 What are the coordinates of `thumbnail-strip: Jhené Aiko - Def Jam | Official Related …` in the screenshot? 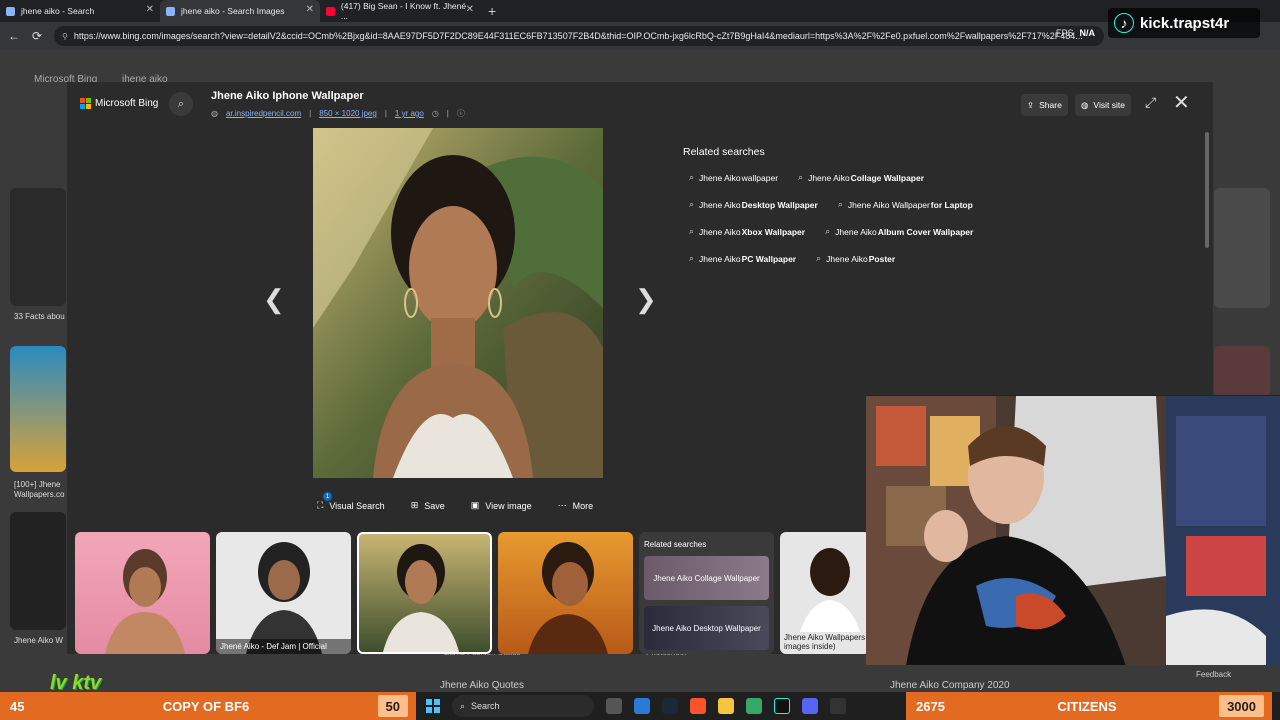 It's located at (472, 593).